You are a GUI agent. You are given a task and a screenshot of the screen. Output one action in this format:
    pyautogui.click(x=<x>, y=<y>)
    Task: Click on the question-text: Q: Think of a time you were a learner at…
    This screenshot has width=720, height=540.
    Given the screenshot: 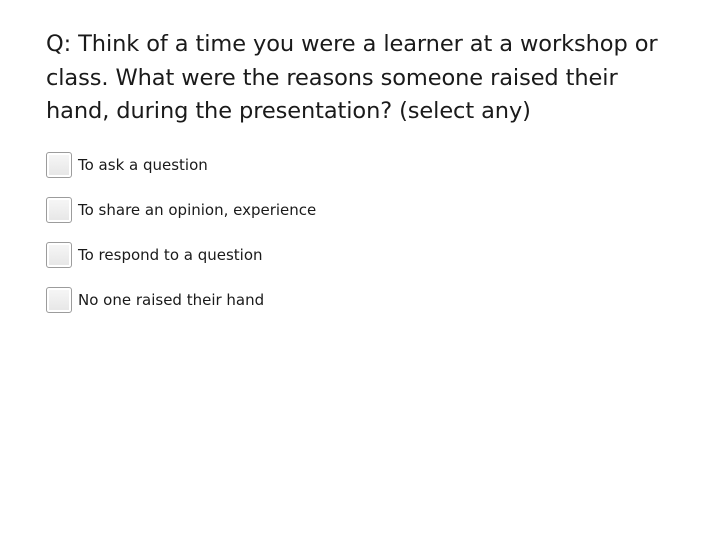 What is the action you would take?
    pyautogui.click(x=352, y=77)
    